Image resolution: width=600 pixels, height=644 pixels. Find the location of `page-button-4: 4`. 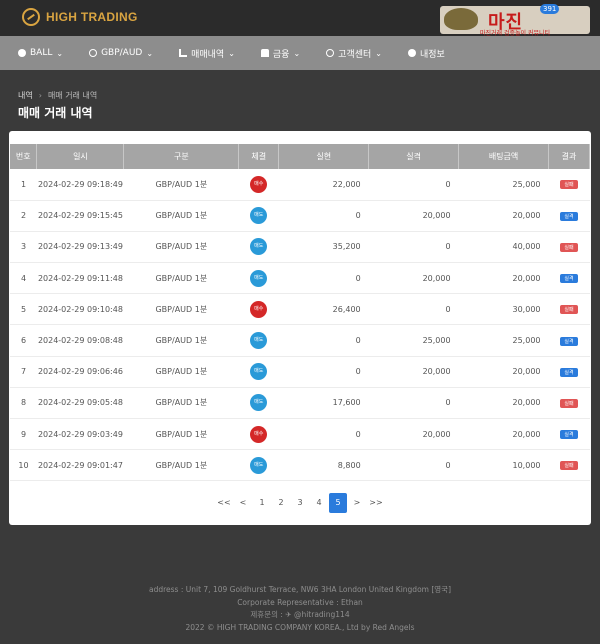

page-button-4: 4 is located at coordinates (319, 503).